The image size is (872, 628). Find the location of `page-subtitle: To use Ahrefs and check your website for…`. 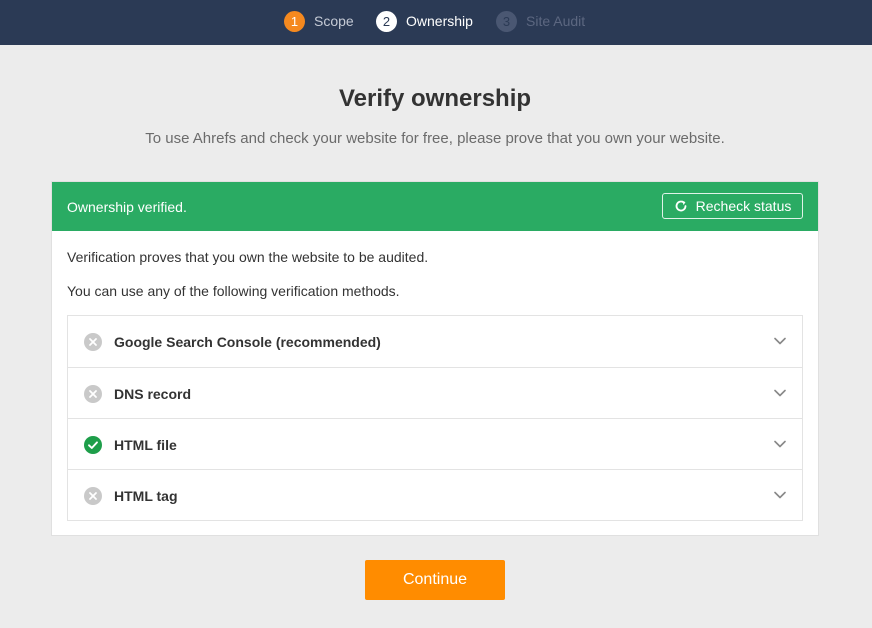

page-subtitle: To use Ahrefs and check your website for… is located at coordinates (435, 138).